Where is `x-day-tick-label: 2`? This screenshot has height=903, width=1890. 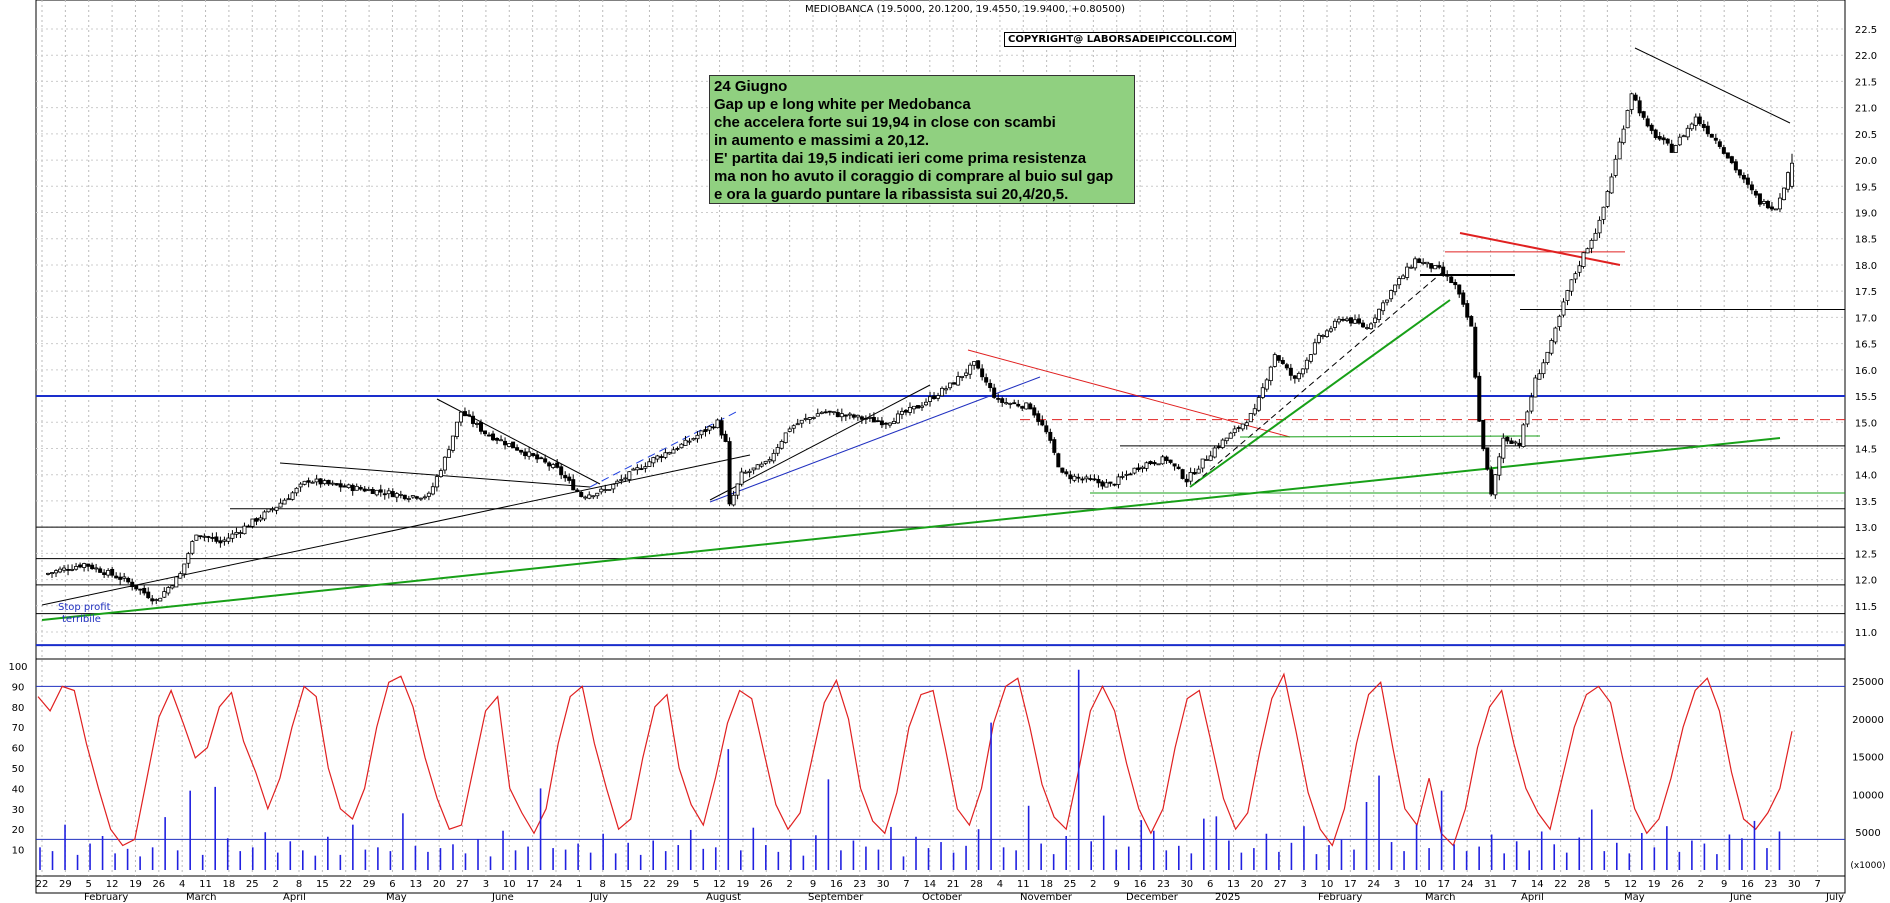 x-day-tick-label: 2 is located at coordinates (789, 884).